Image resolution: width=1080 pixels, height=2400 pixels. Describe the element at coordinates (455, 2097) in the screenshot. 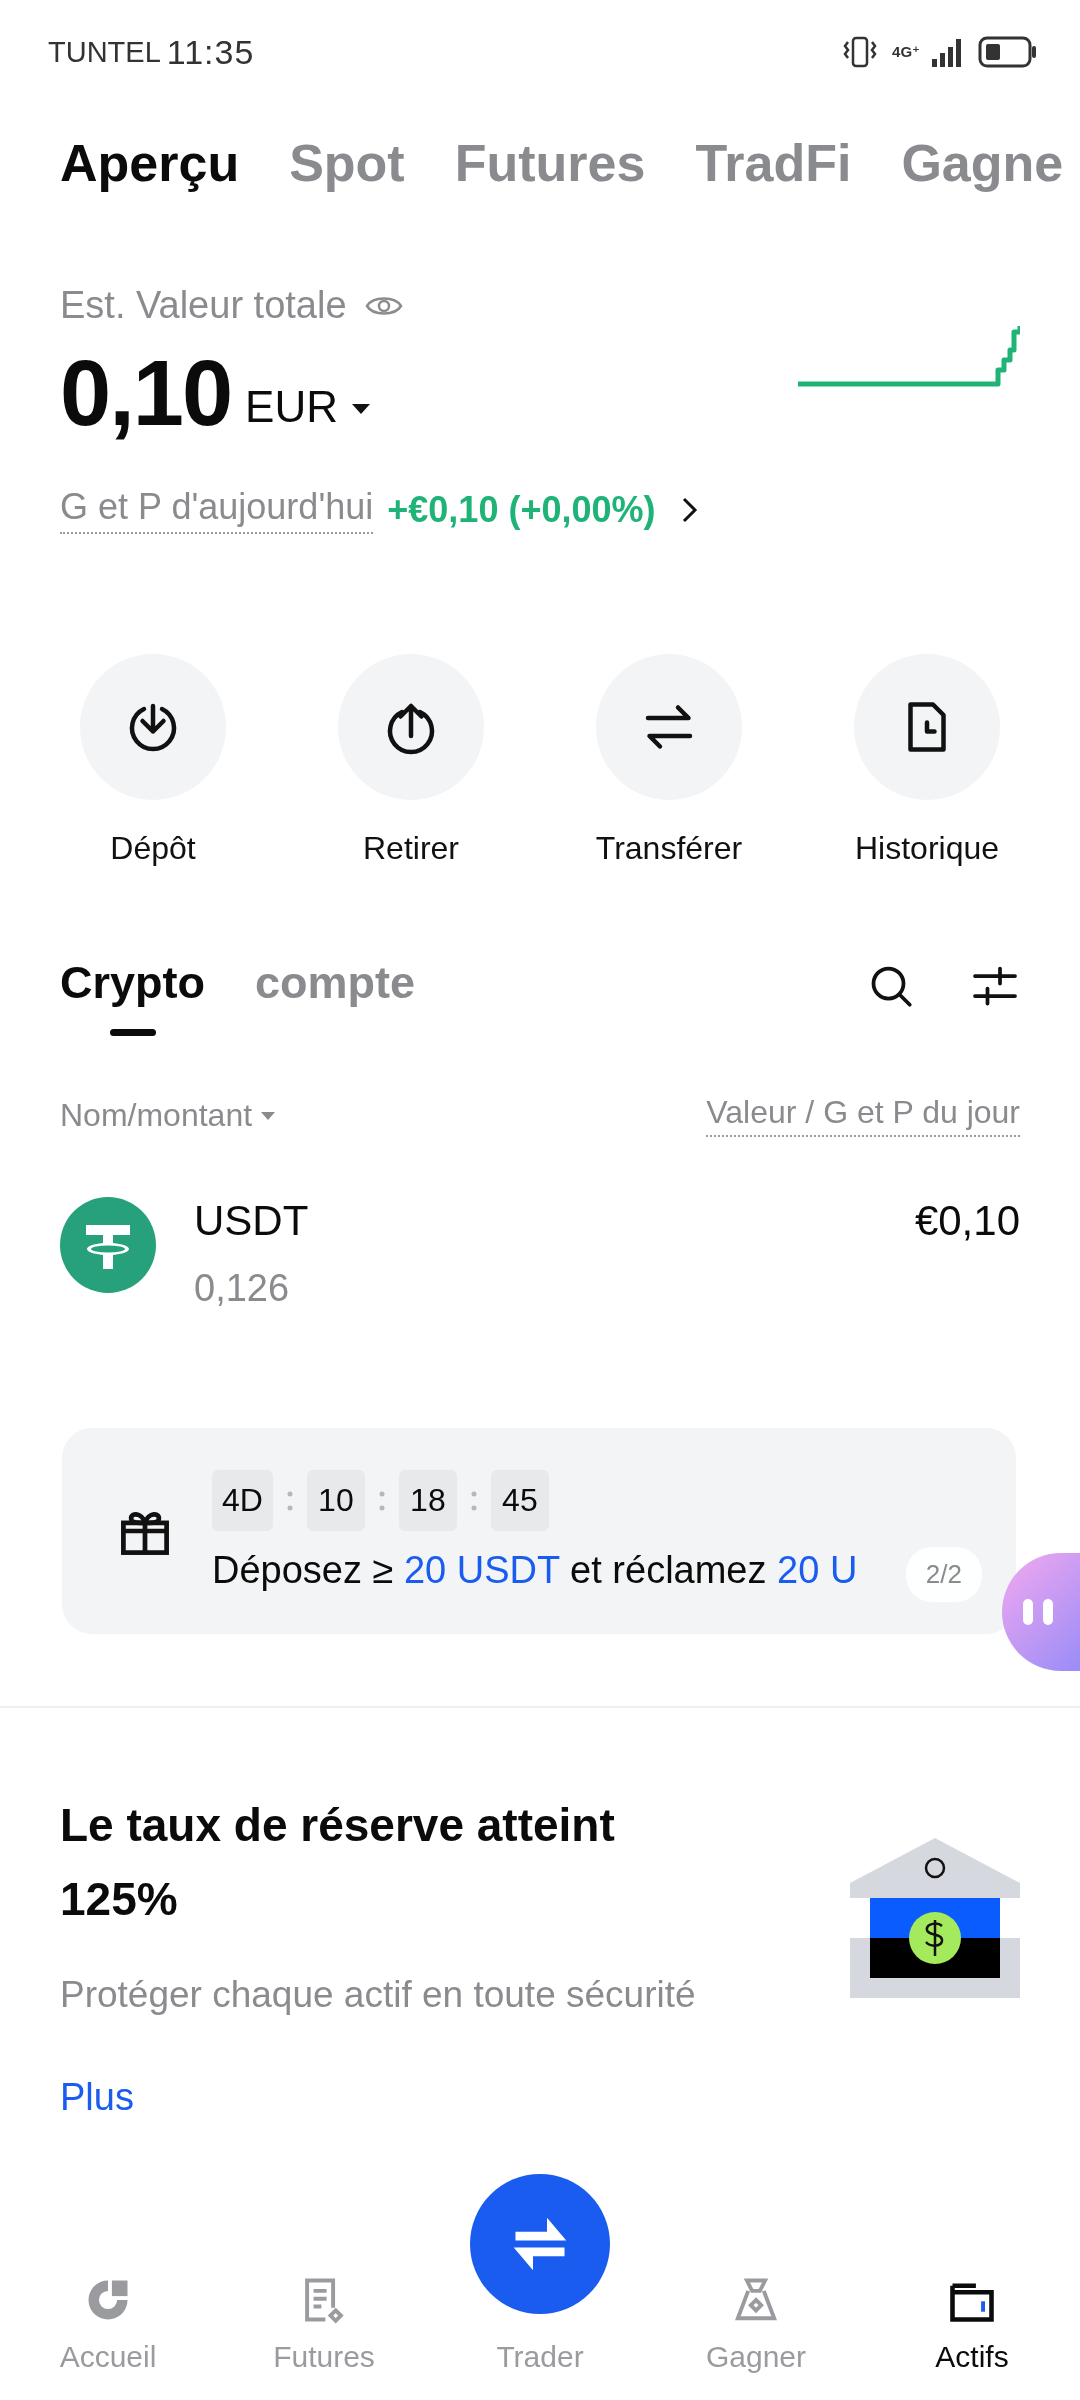

I see `more-link: Plus` at that location.